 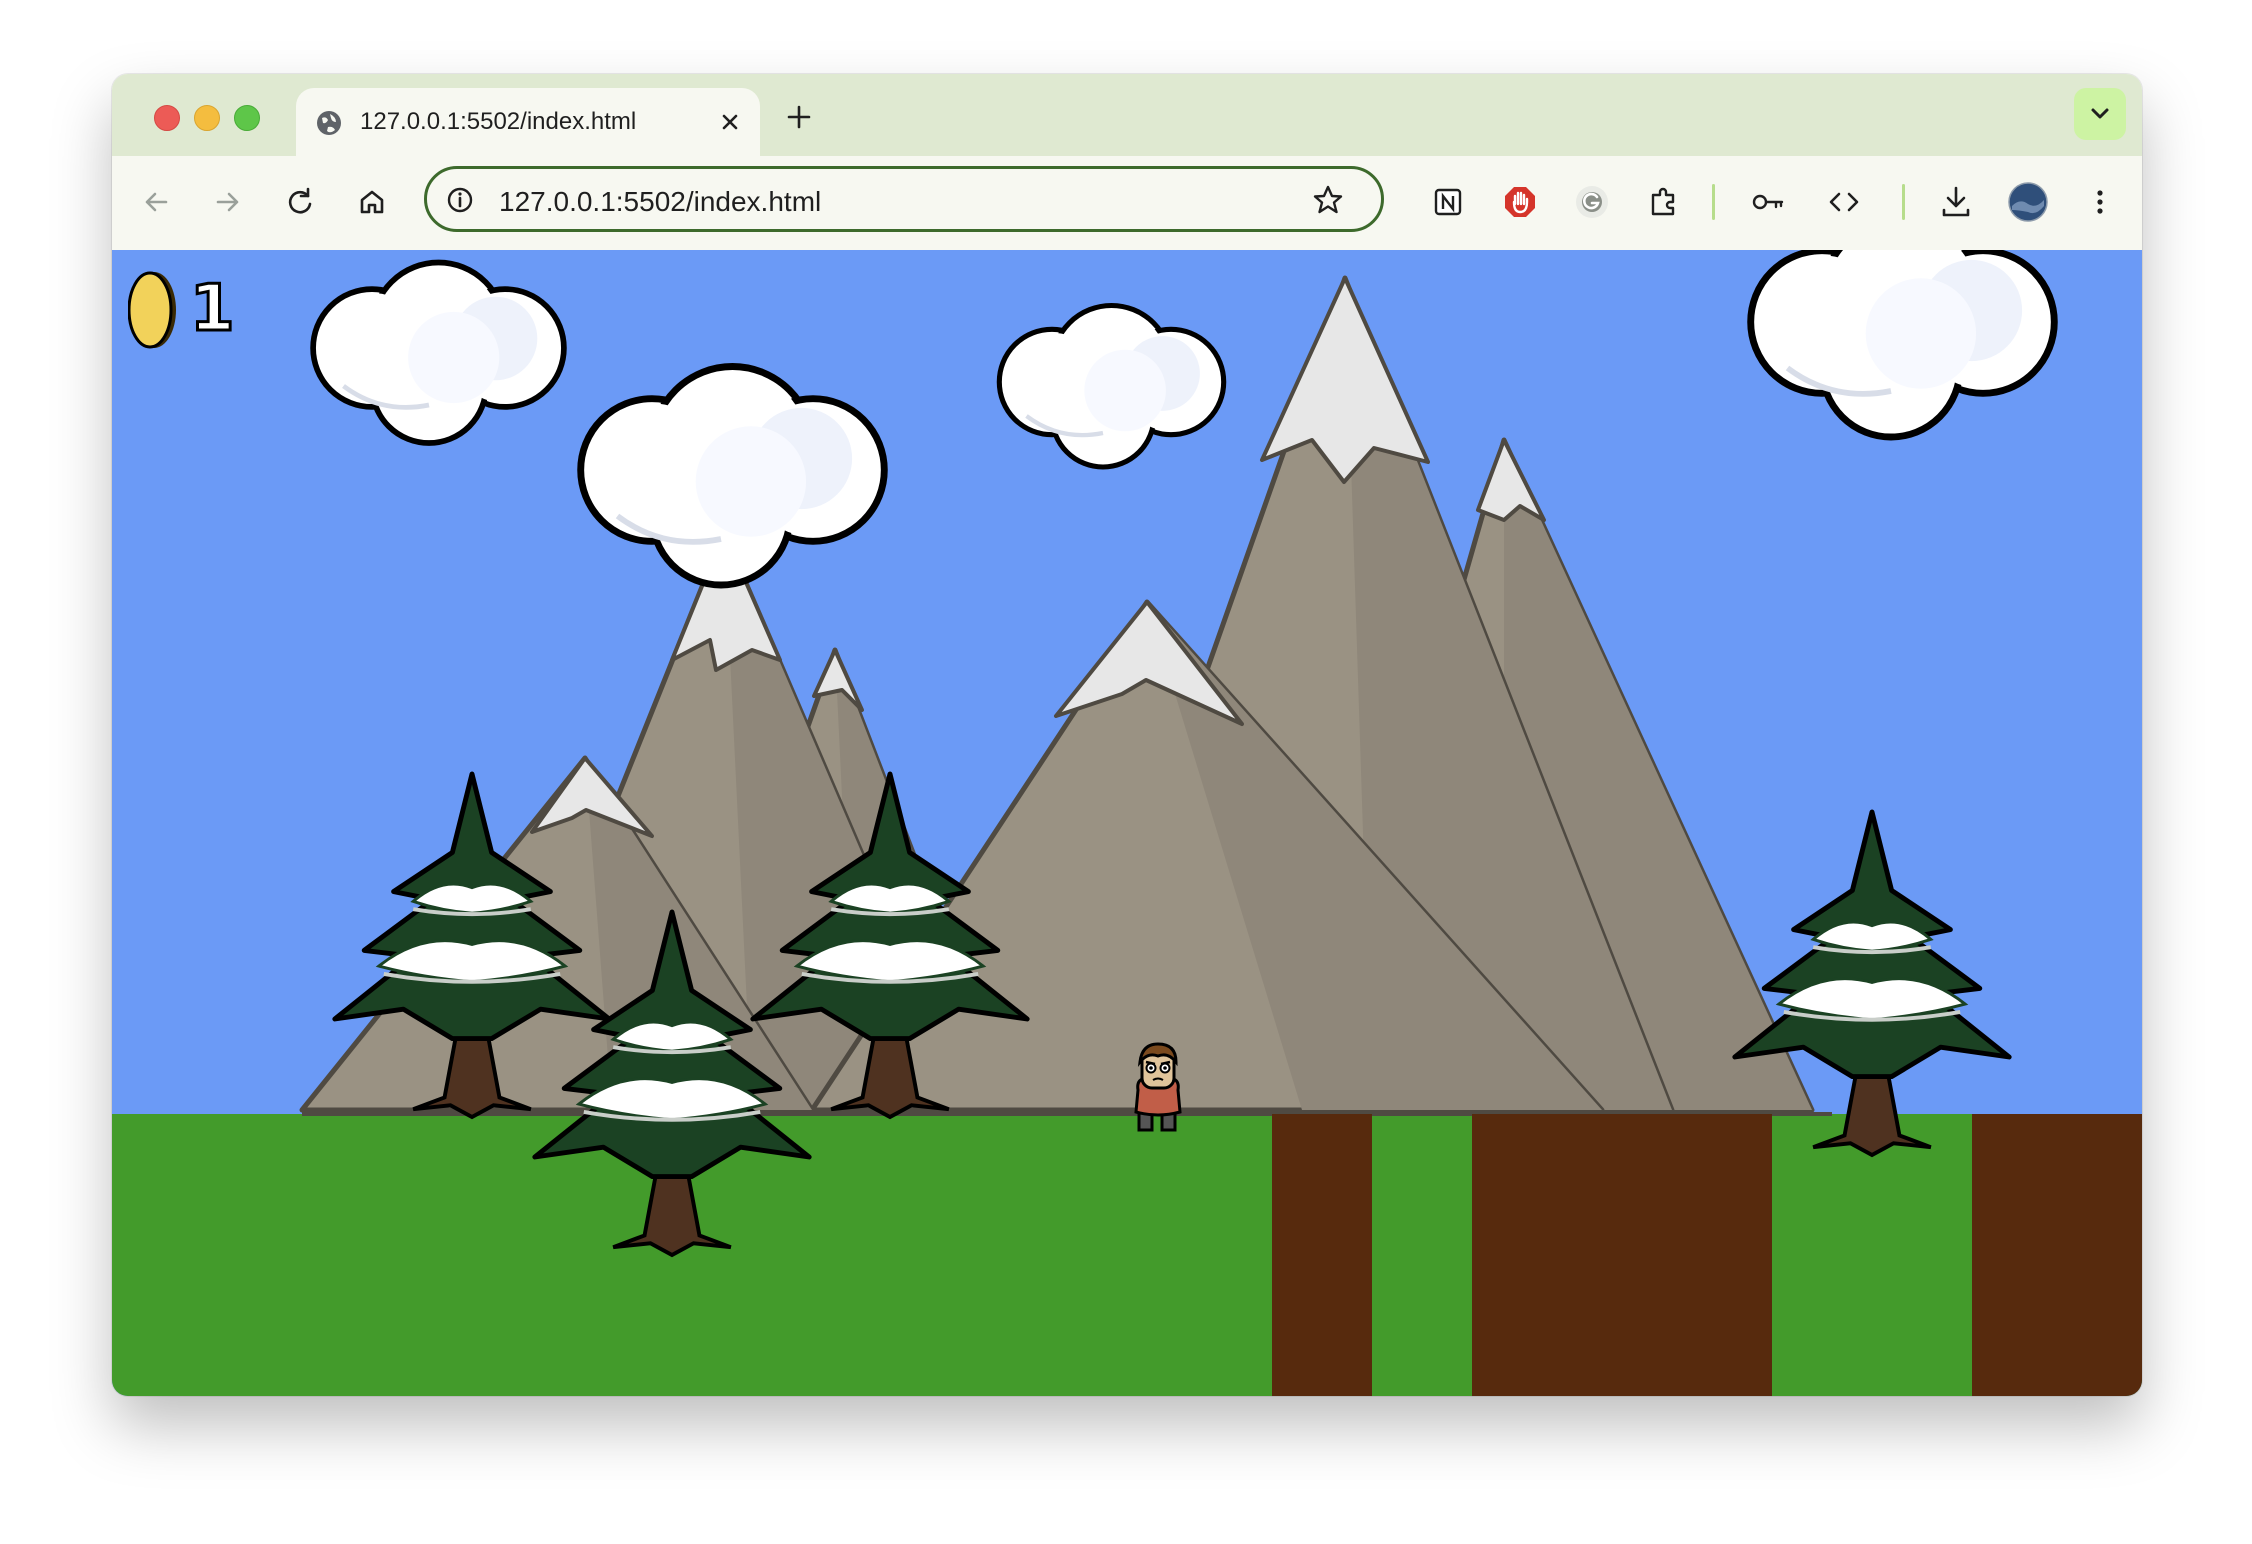 I want to click on toolbar: 127.0.0.1:5502/index.html, so click(x=1127, y=203).